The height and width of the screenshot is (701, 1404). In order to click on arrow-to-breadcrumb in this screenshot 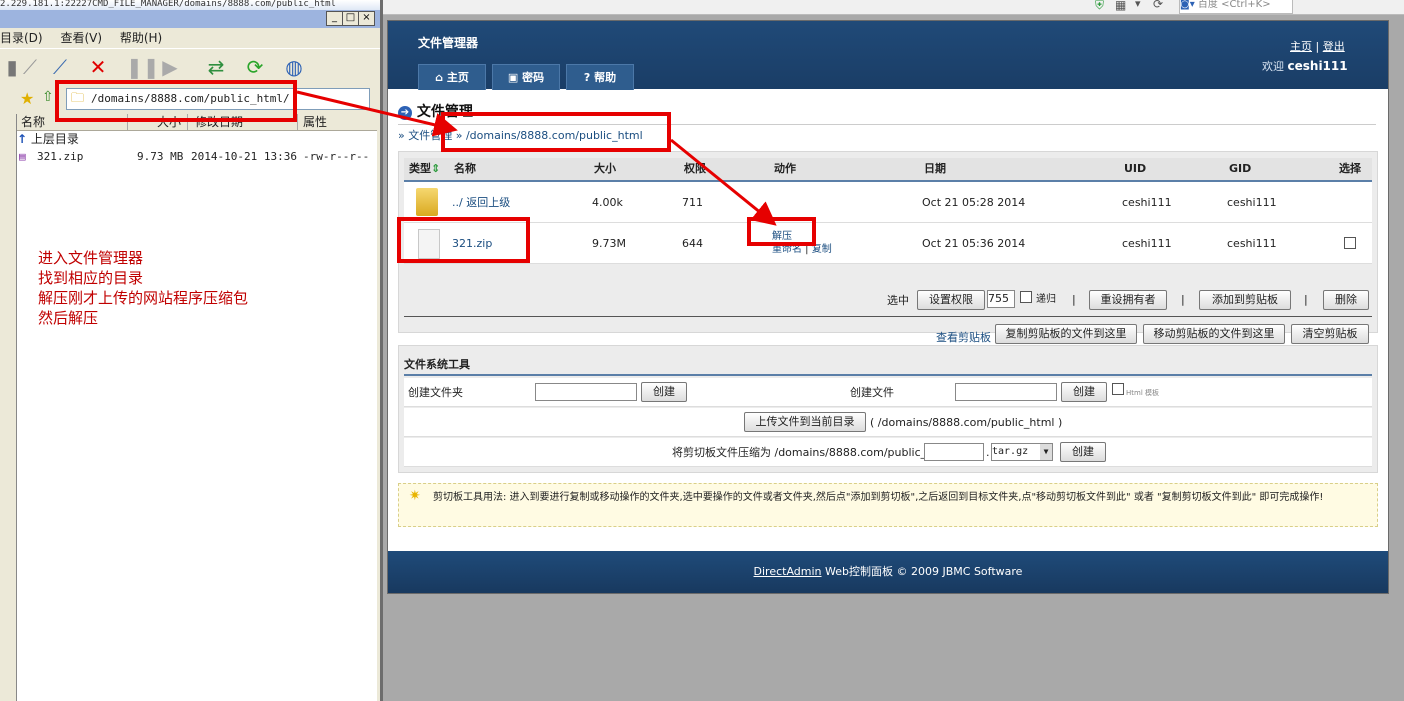, I will do `click(377, 113)`.